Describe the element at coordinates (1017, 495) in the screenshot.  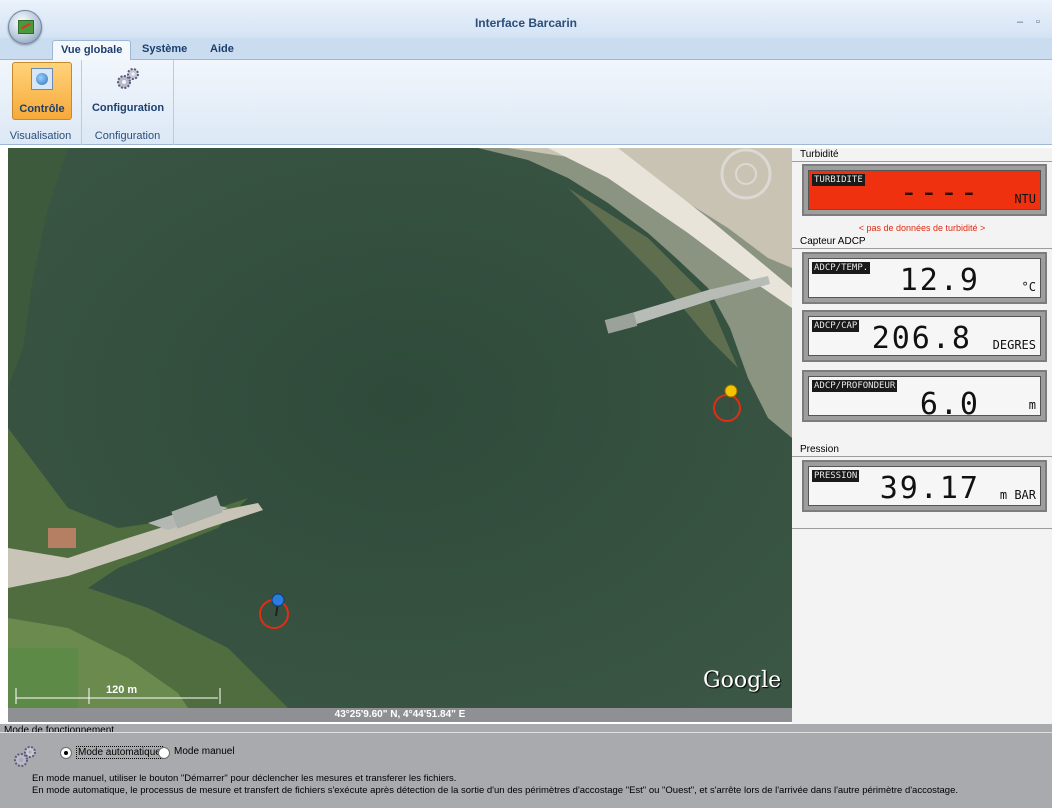
I see `pressure-unit: m BAR` at that location.